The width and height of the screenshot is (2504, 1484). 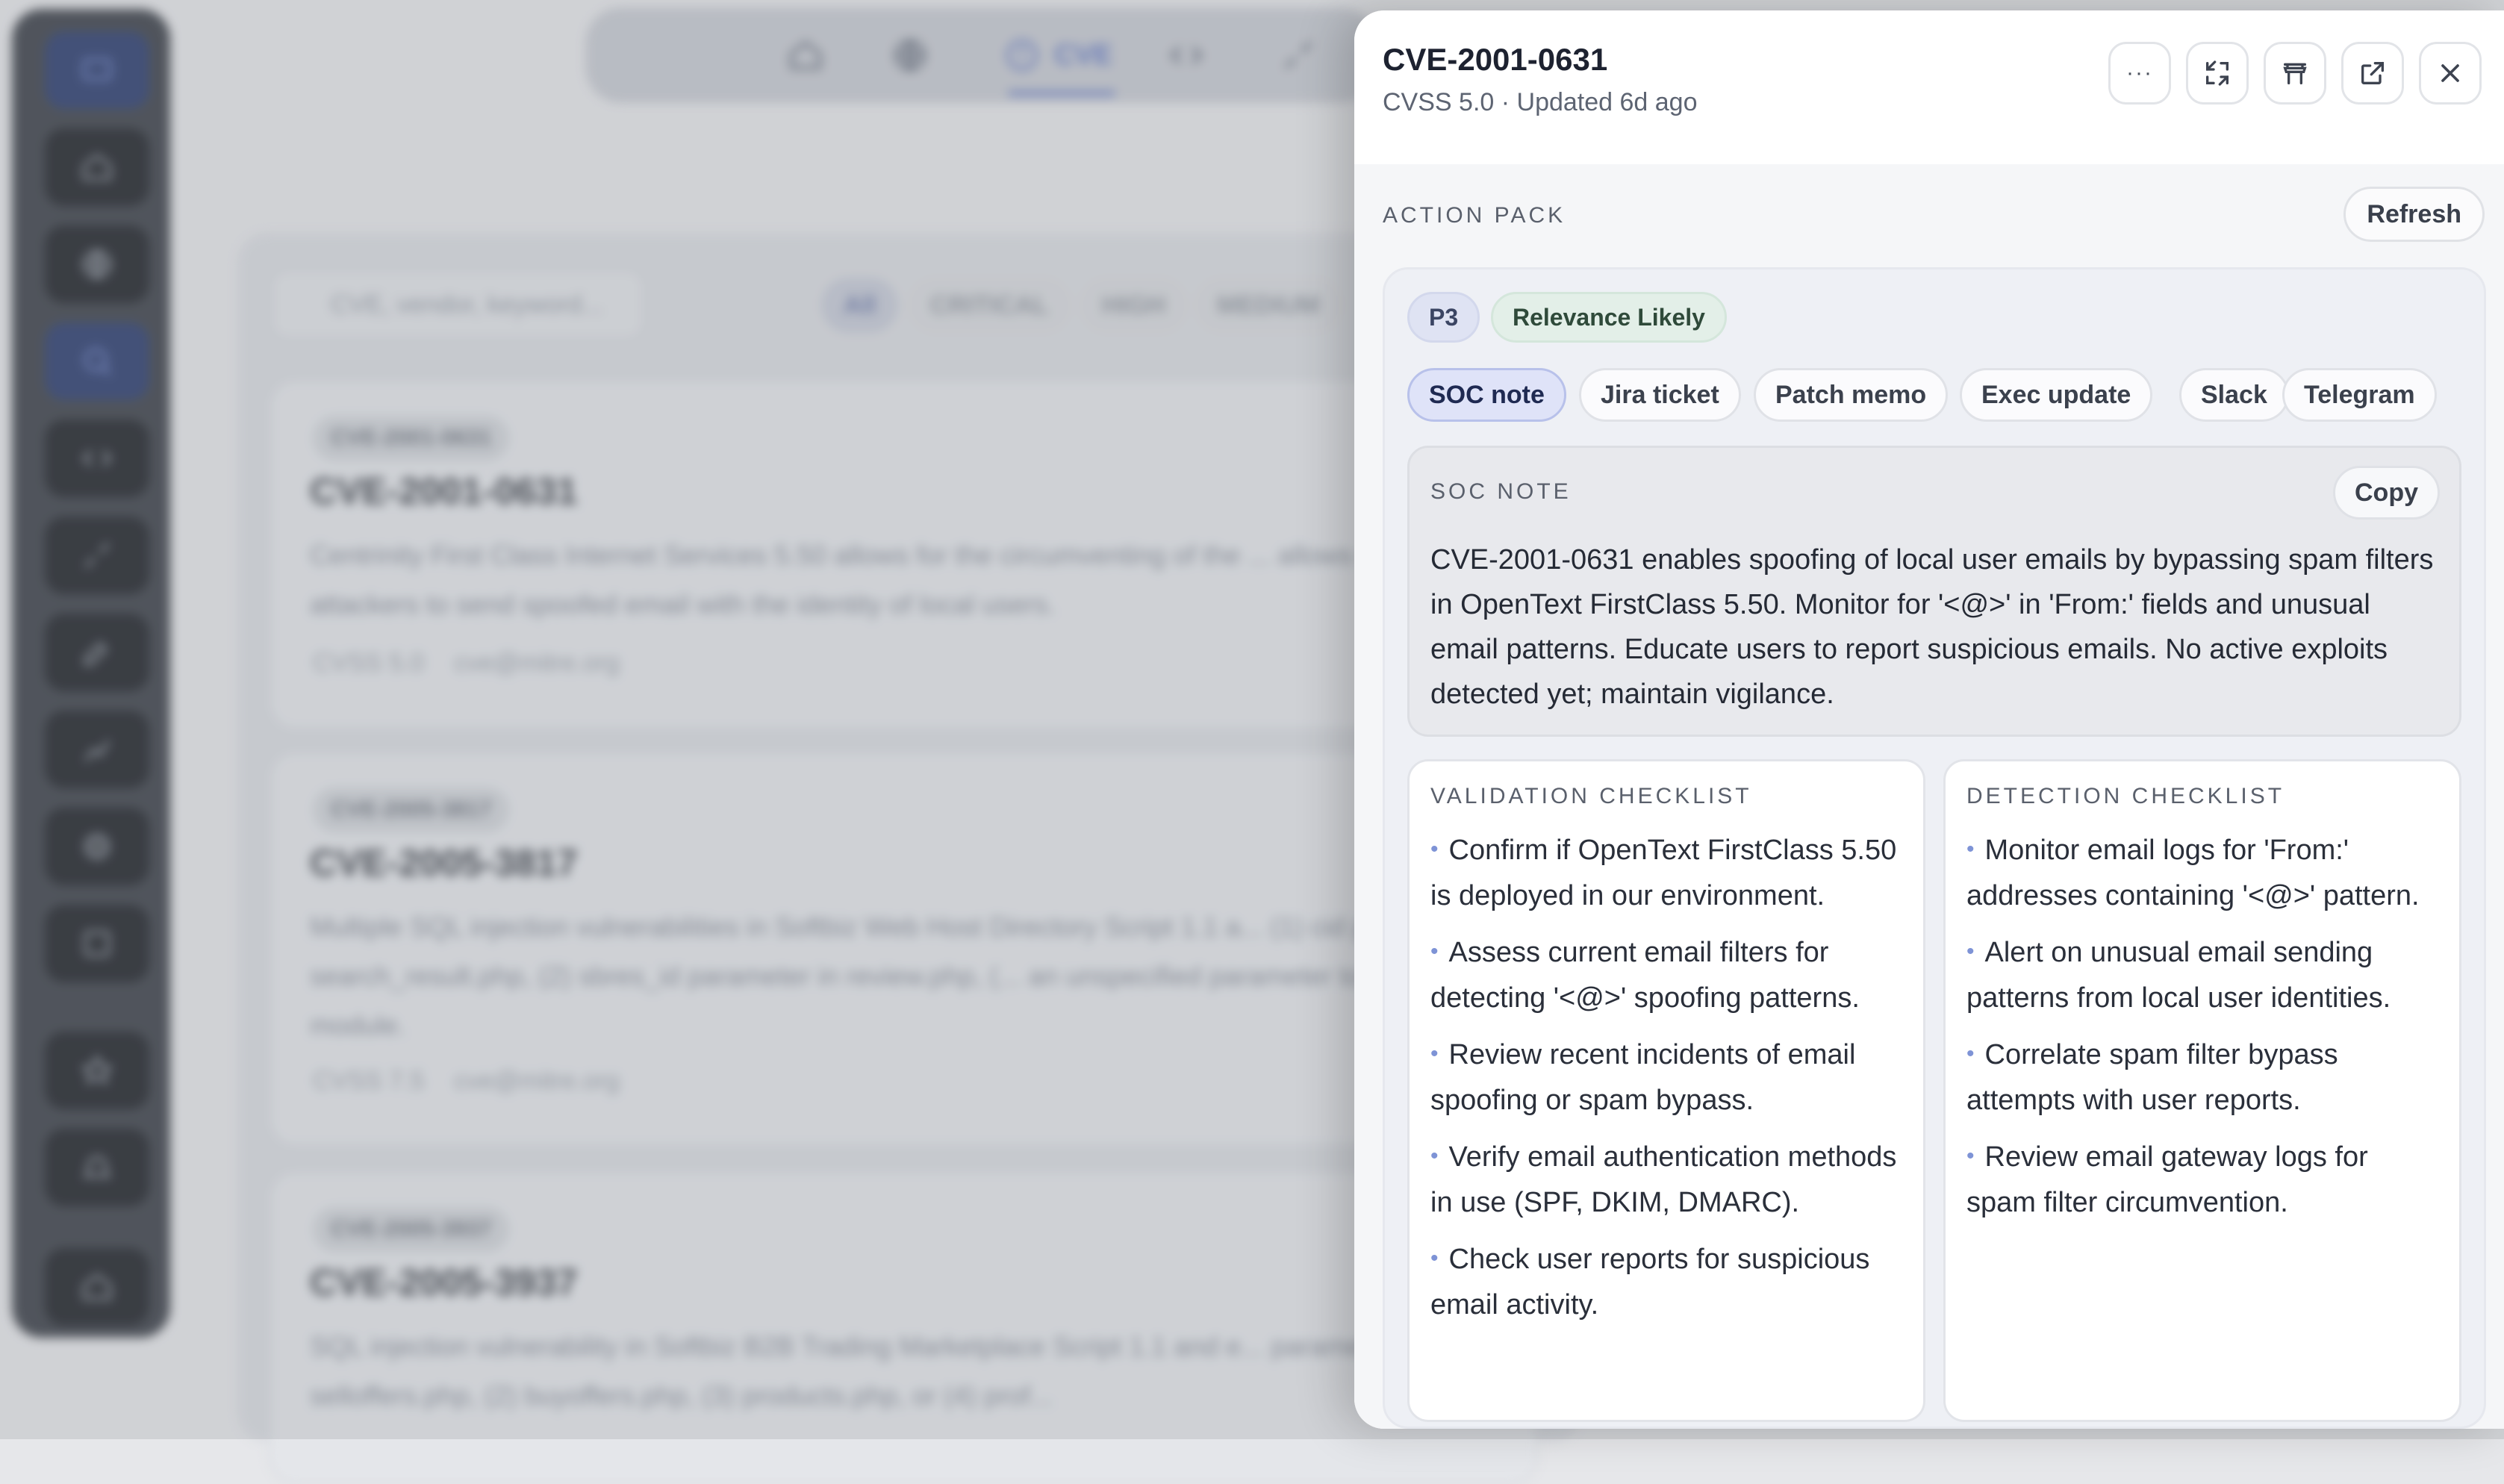 I want to click on more-options-button: ···, so click(x=2139, y=73).